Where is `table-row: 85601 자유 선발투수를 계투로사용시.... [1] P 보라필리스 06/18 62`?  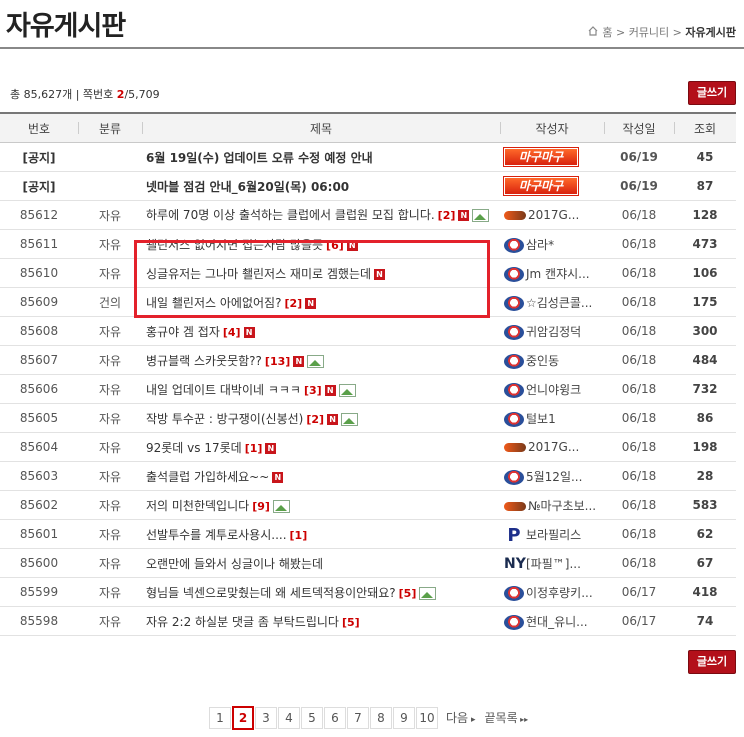 table-row: 85601 자유 선발투수를 계투로사용시.... [1] P 보라필리스 06/18 62 is located at coordinates (368, 534).